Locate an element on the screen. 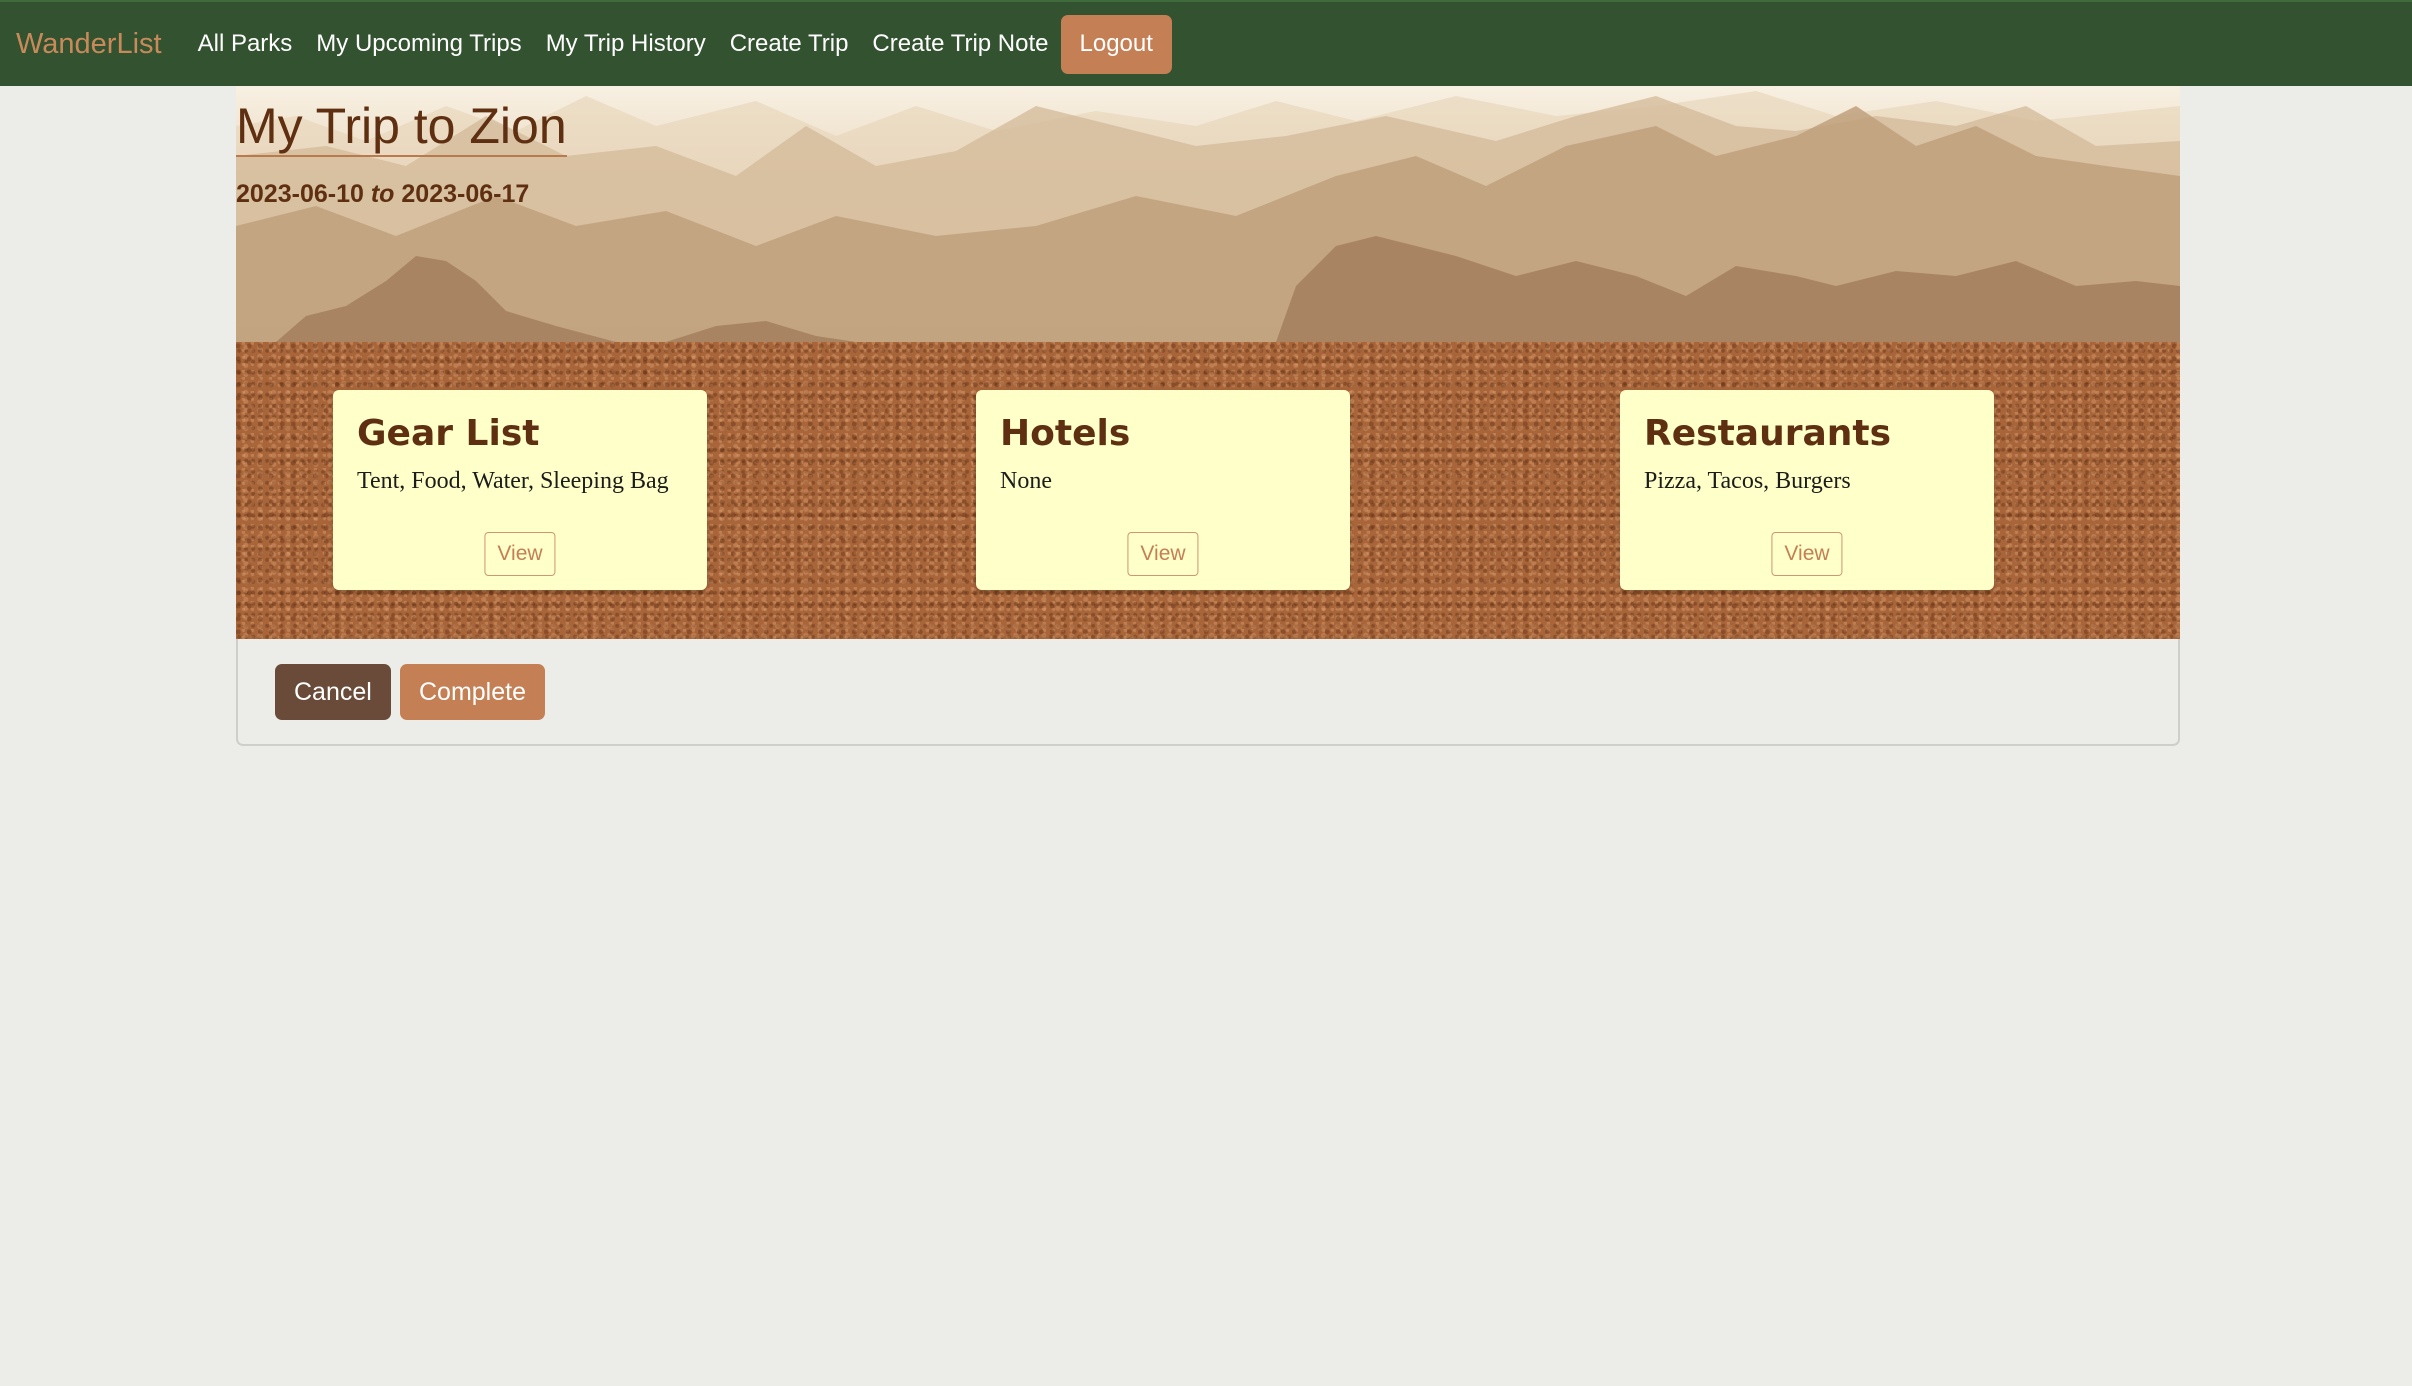 The width and height of the screenshot is (2412, 1386). note-card-hotels: Hotels None View is located at coordinates (1163, 490).